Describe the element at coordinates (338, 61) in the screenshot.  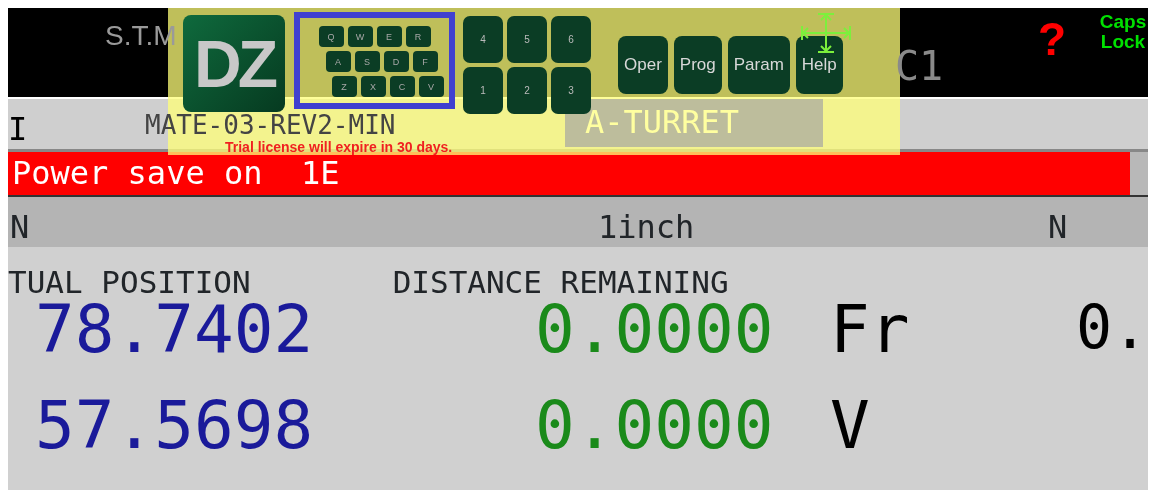
I see `keycap: A` at that location.